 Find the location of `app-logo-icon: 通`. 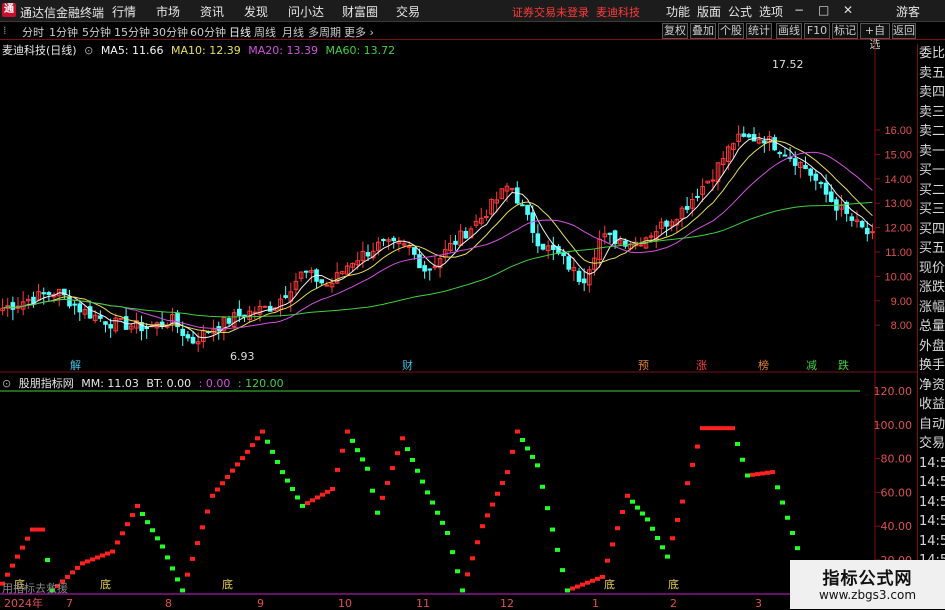

app-logo-icon: 通 is located at coordinates (9, 10).